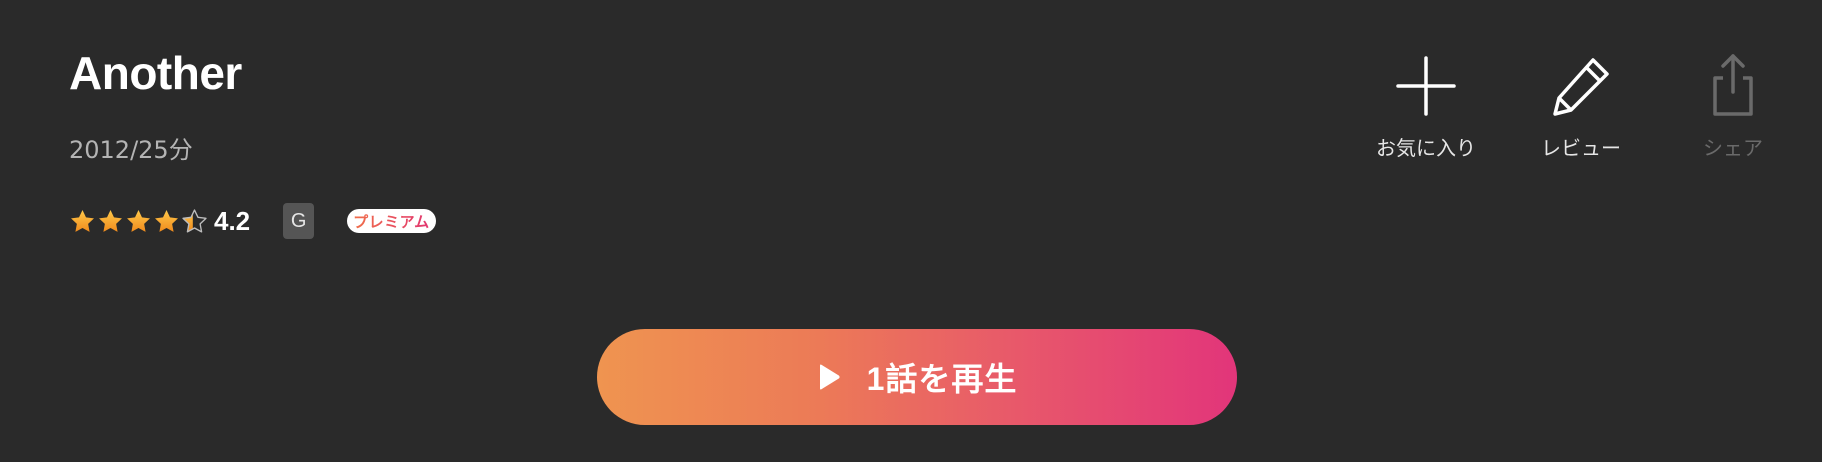  What do you see at coordinates (131, 150) in the screenshot?
I see `year-duration: 2012/25分` at bounding box center [131, 150].